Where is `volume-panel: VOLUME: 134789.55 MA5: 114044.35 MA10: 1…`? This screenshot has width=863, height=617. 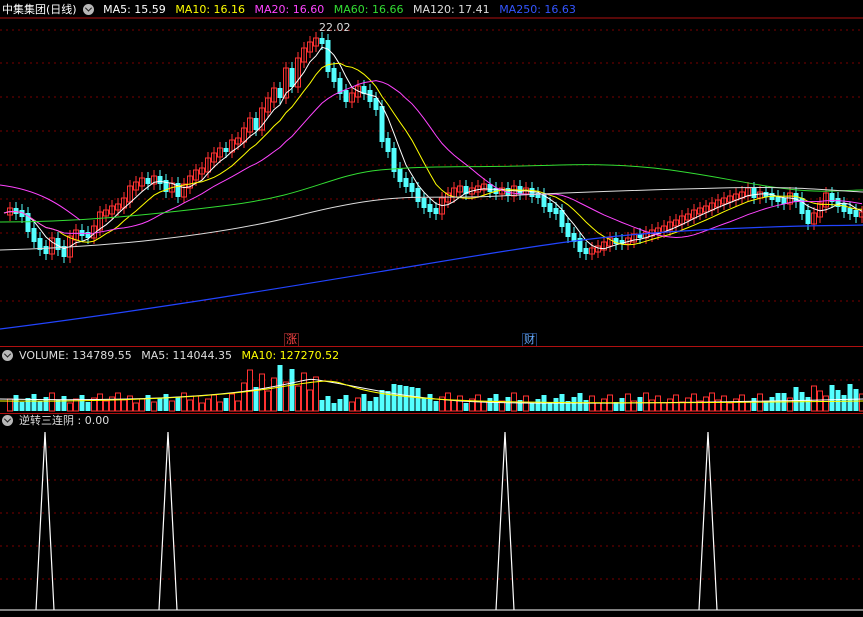
volume-panel: VOLUME: 134789.55 MA5: 114044.35 MA10: 1… is located at coordinates (431, 380).